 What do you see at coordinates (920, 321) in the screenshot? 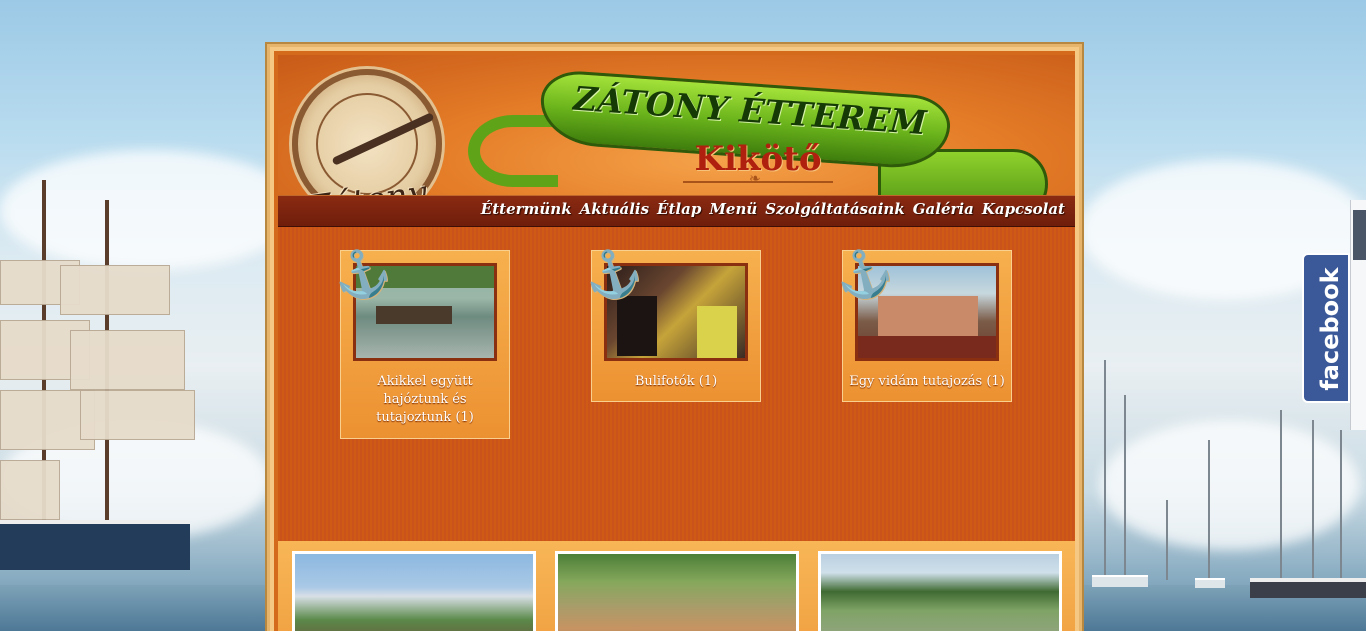
I see `album-card: ⚓ Egy vidám tutajozás (1)` at bounding box center [920, 321].